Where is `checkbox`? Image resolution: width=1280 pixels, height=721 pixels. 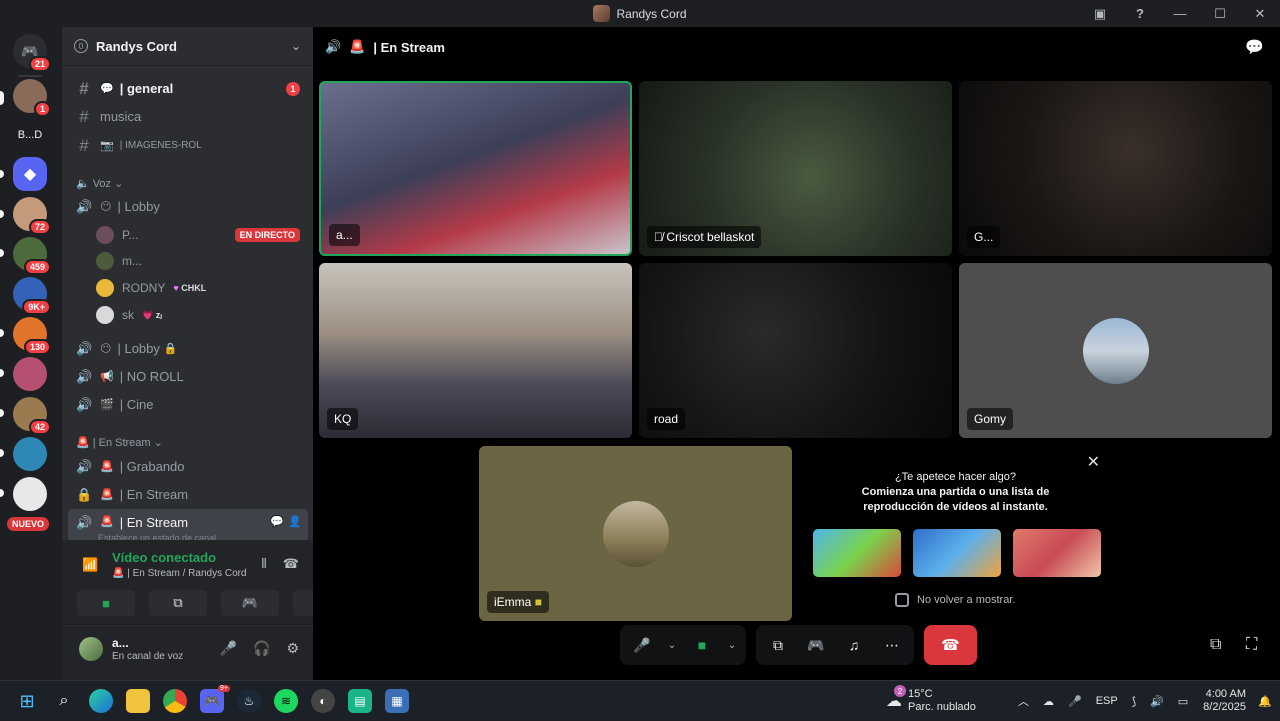 checkbox is located at coordinates (902, 600).